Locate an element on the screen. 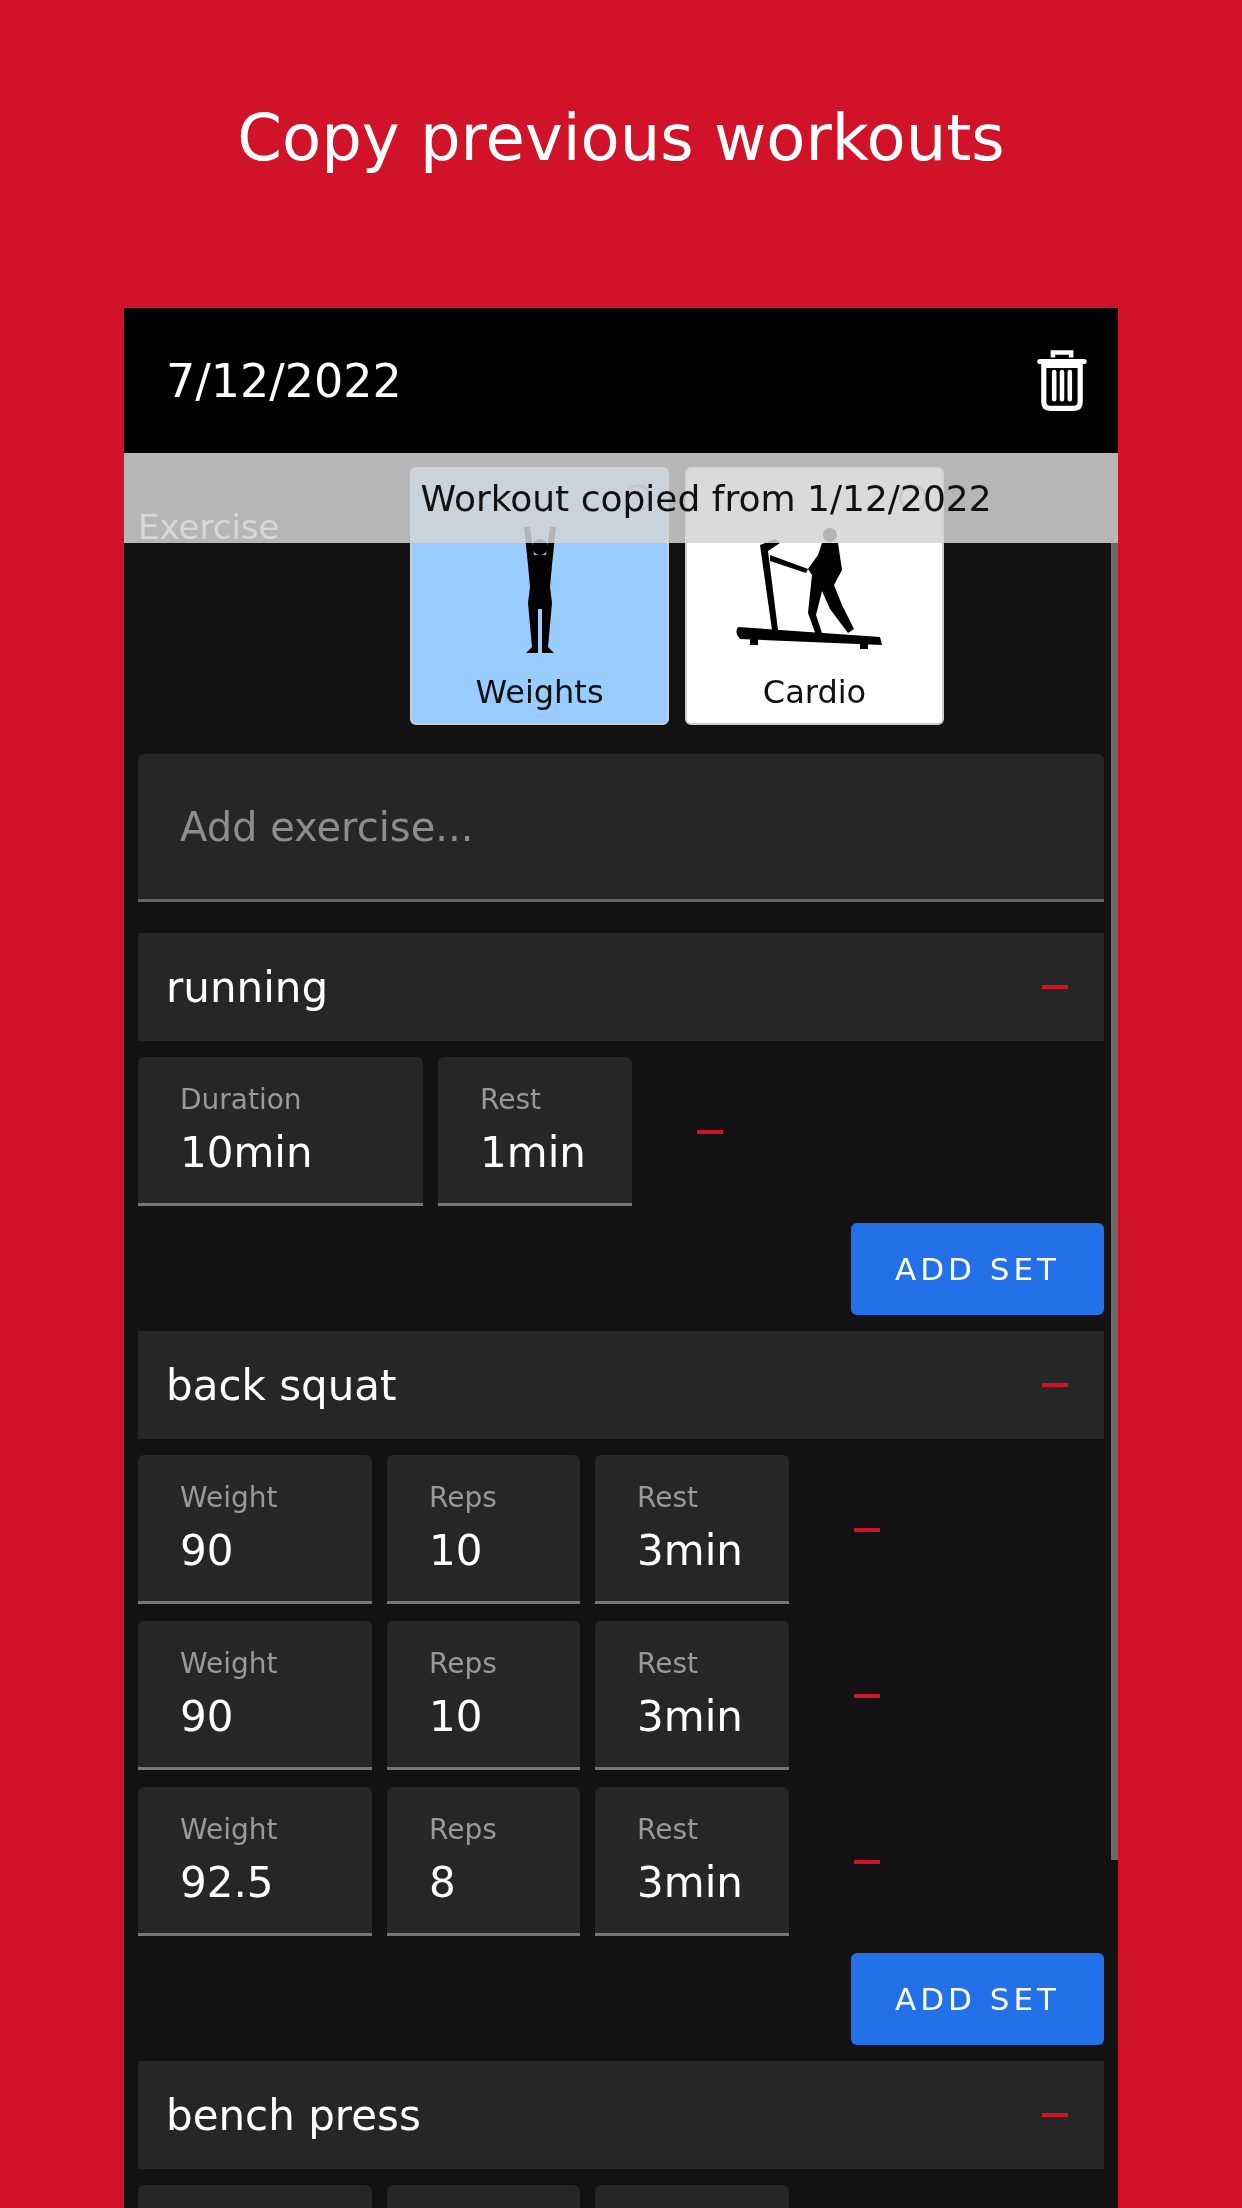 This screenshot has height=2208, width=1242. delete-icon is located at coordinates (1062, 380).